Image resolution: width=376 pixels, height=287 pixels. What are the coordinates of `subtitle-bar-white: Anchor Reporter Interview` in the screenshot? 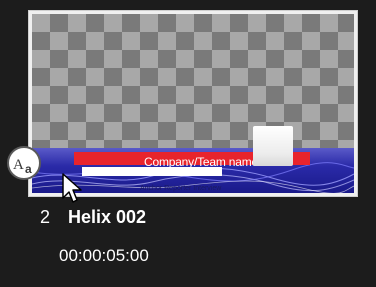 It's located at (152, 179).